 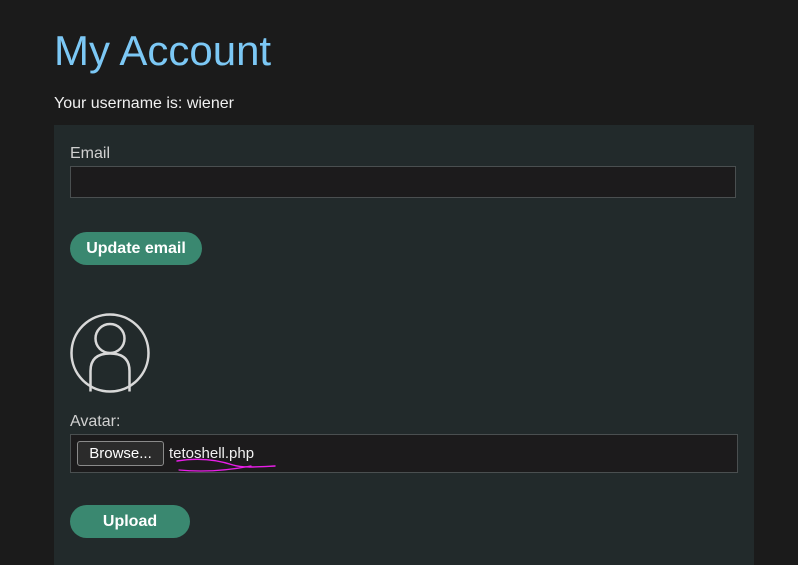 What do you see at coordinates (95, 421) in the screenshot?
I see `avatar-label: Avatar:` at bounding box center [95, 421].